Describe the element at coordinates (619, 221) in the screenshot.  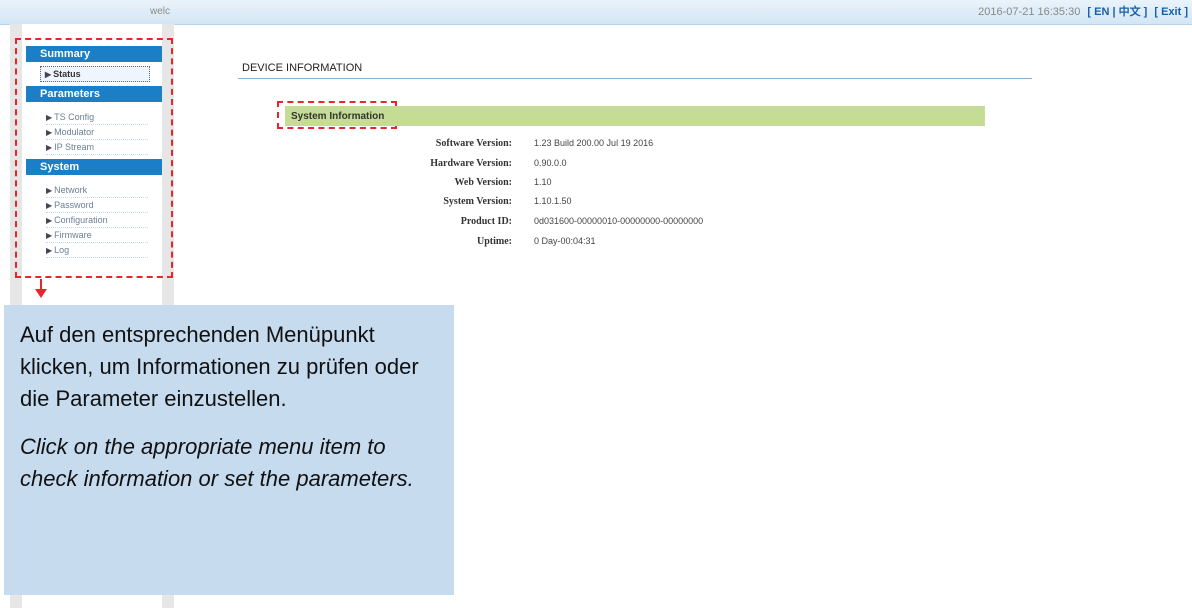
I see `info-value: 0d031600-00000010-00000000-00000000` at that location.